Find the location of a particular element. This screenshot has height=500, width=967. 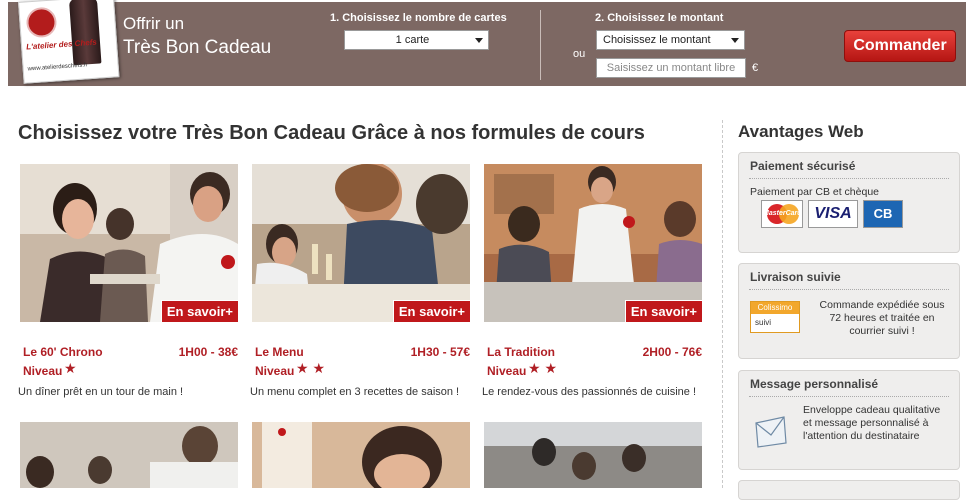

offer-line2: Très Bon Cadeau is located at coordinates (197, 47).